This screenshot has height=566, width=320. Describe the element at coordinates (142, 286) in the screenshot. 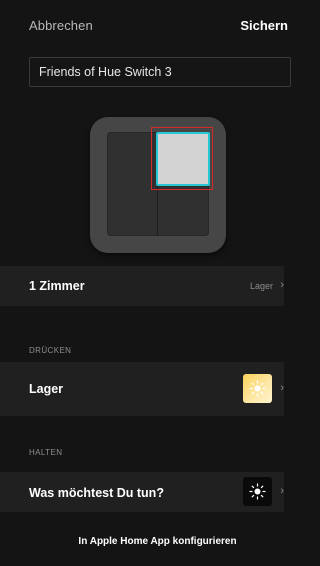

I see `rooms-row: 1 Zimmer Lager ›` at that location.